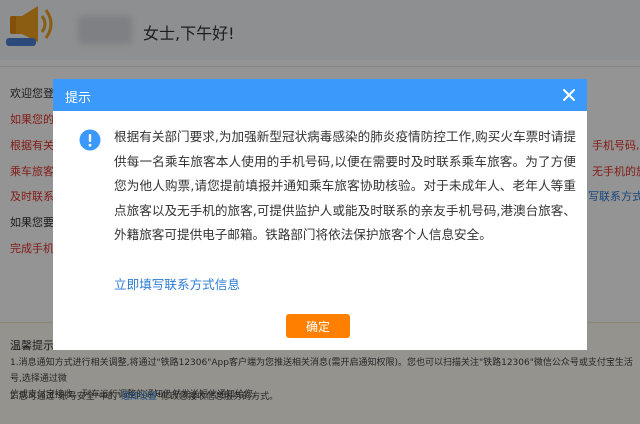  I want to click on close-icon, so click(569, 95).